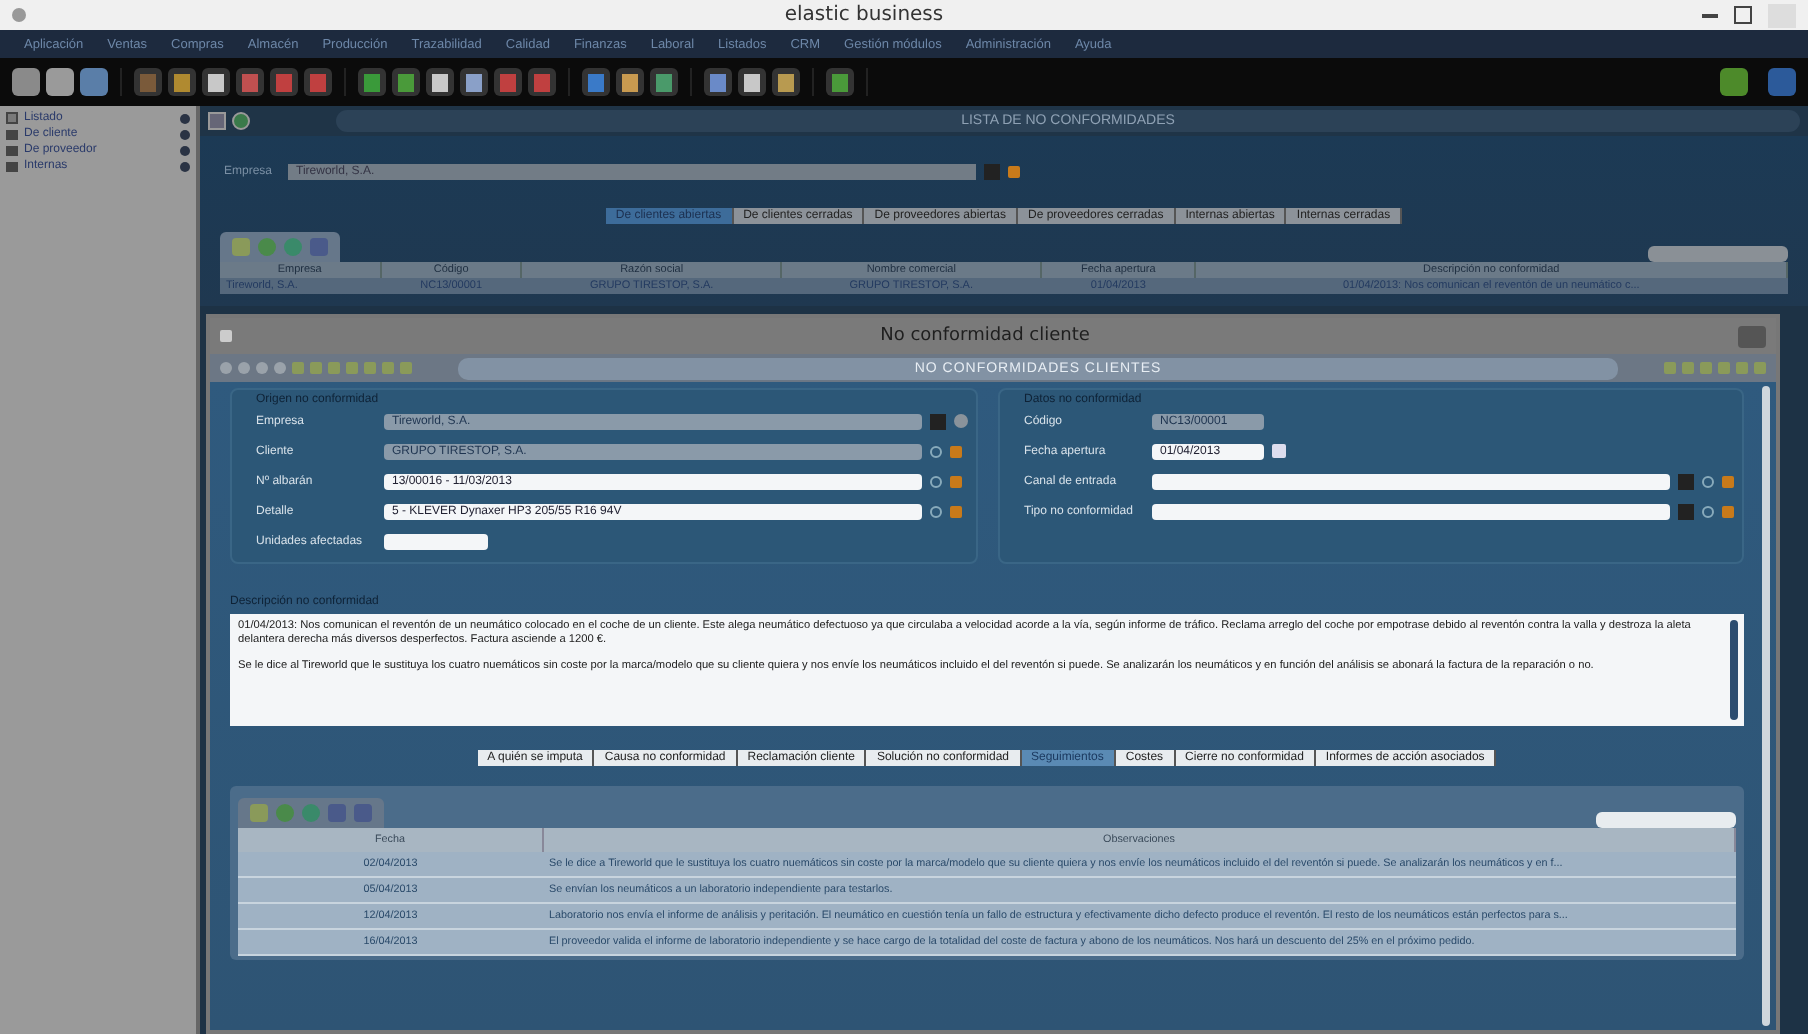 This screenshot has width=1808, height=1034. What do you see at coordinates (938, 421) in the screenshot?
I see `dropdown-button` at bounding box center [938, 421].